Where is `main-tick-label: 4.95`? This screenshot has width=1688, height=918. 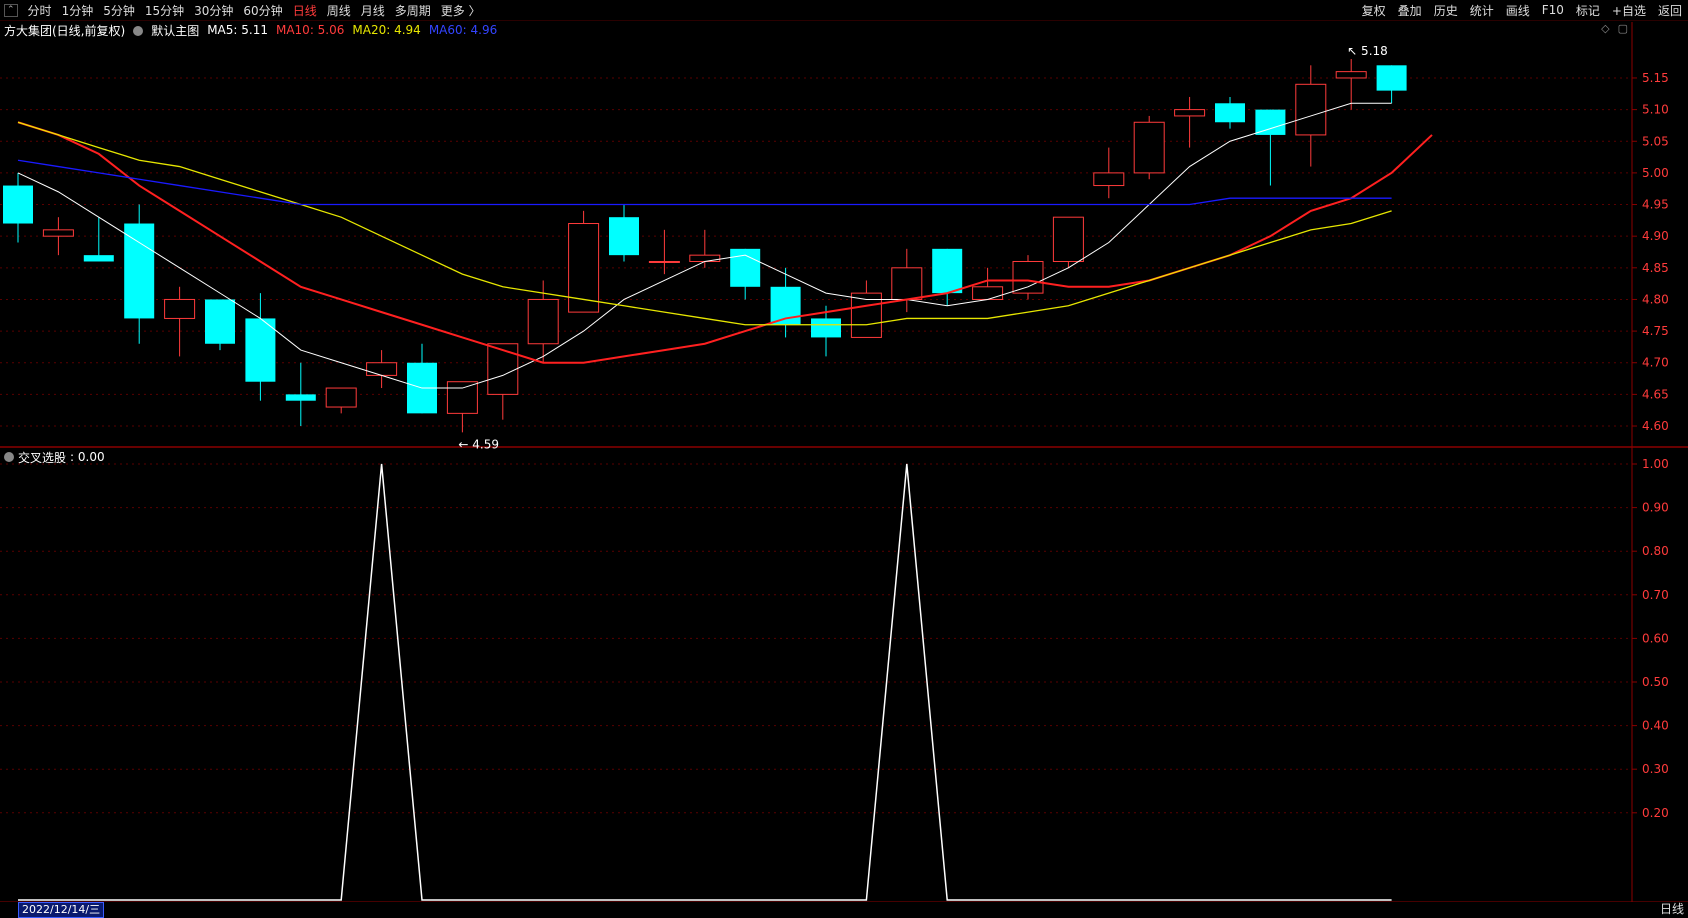 main-tick-label: 4.95 is located at coordinates (1655, 205).